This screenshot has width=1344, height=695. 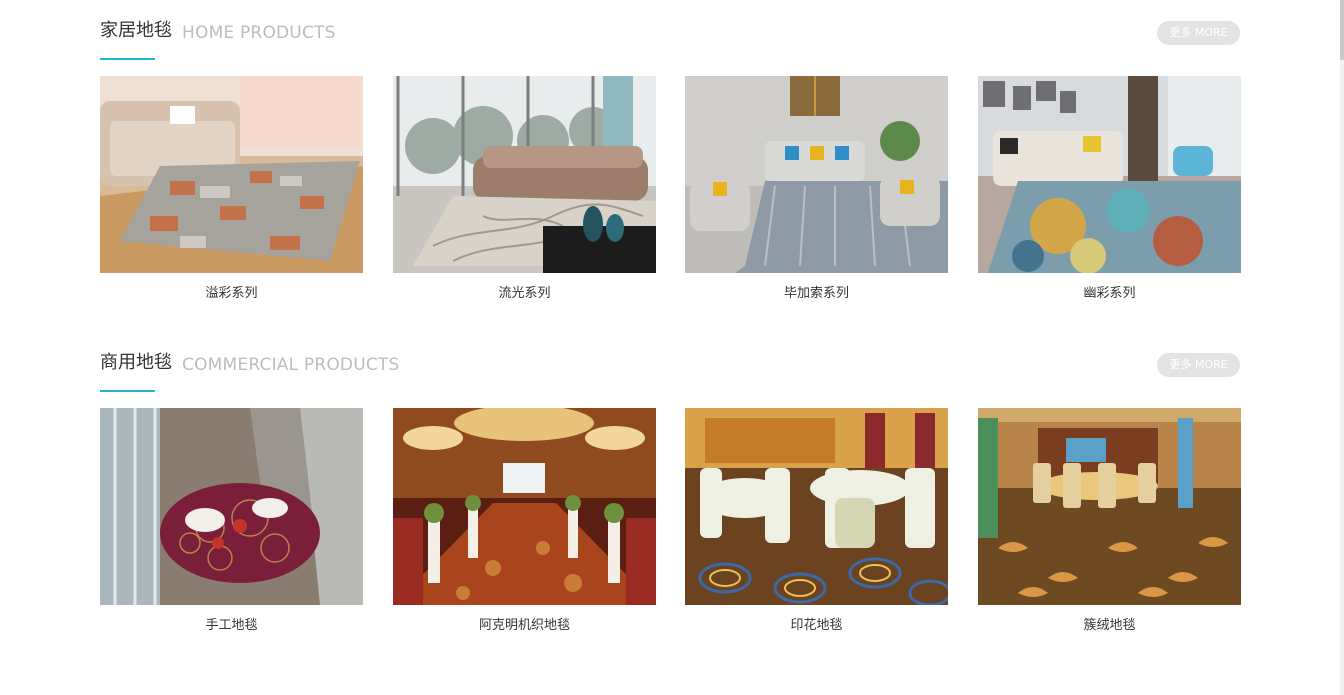 I want to click on product-name: 印花地毯, so click(x=816, y=626).